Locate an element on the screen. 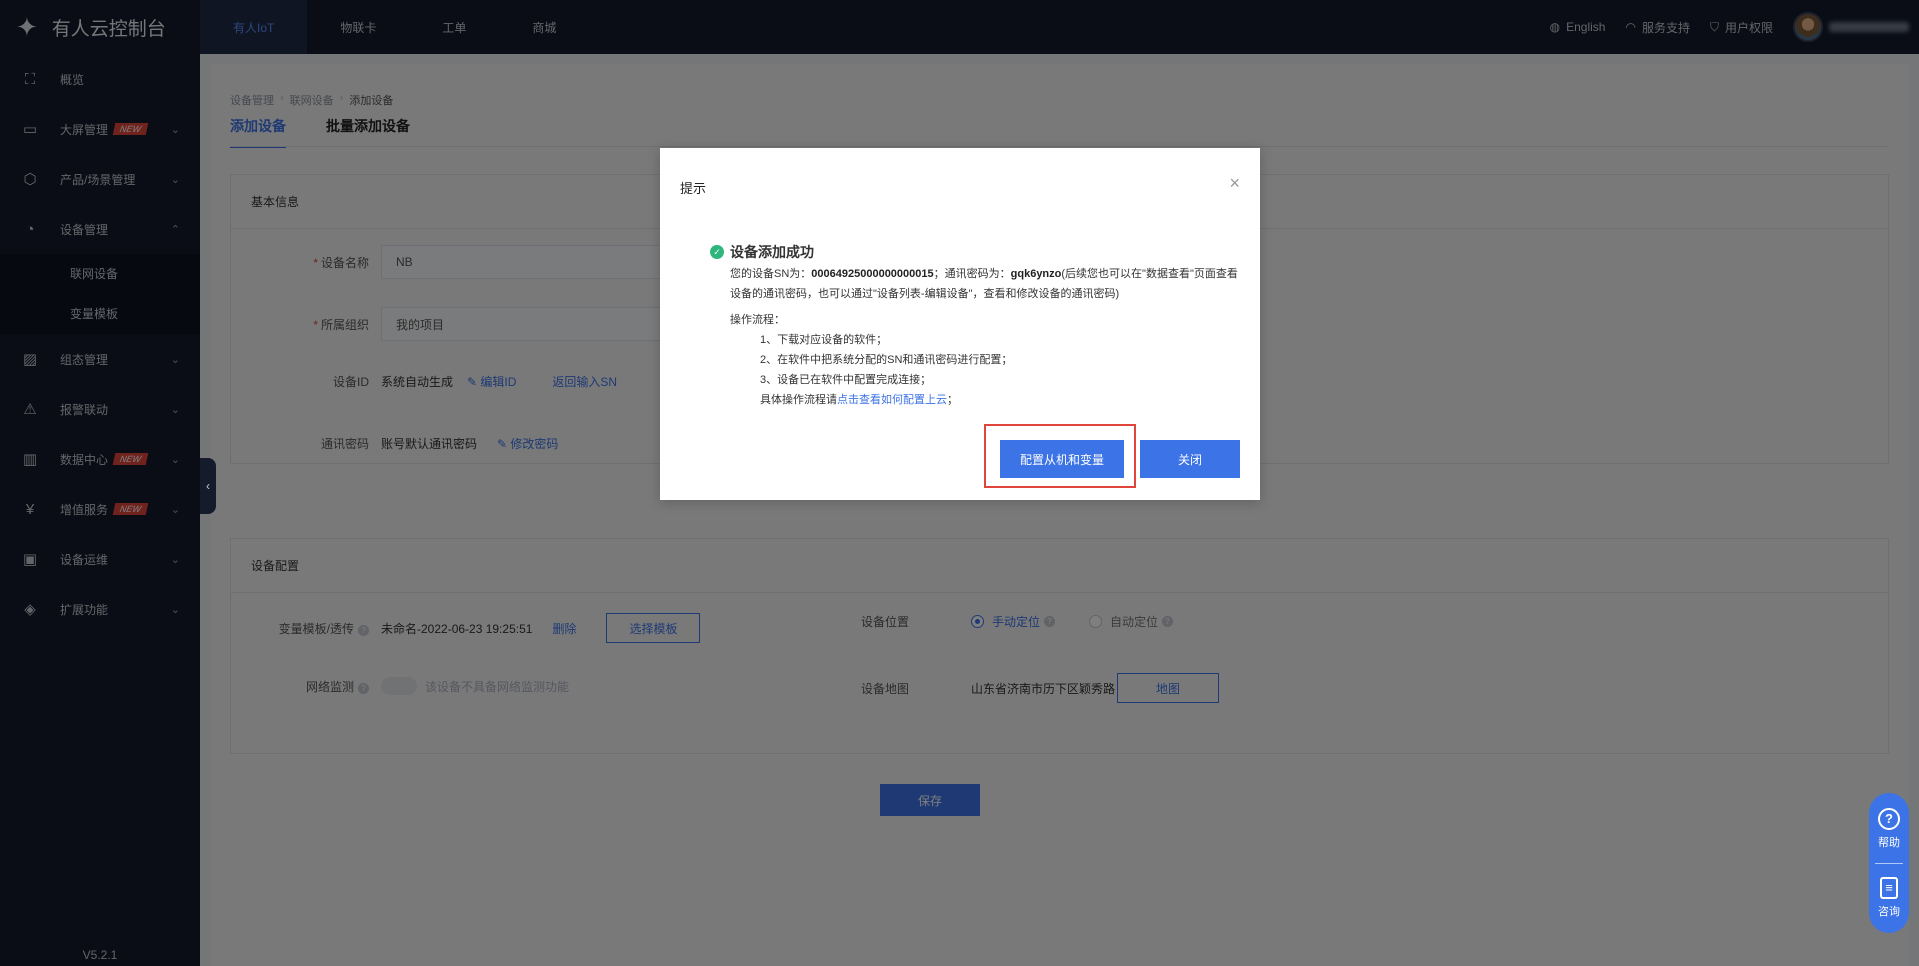 This screenshot has height=966, width=1919. chevron-left-icon: ‹ is located at coordinates (208, 486).